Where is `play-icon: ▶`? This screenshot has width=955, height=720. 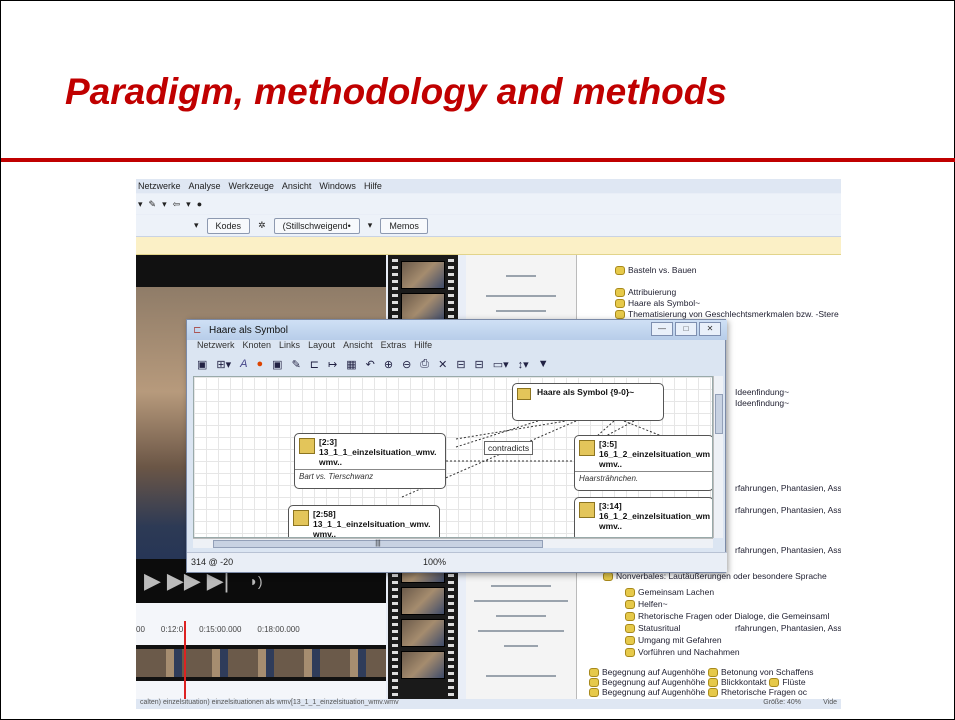
play-icon: ▶ is located at coordinates (152, 581).